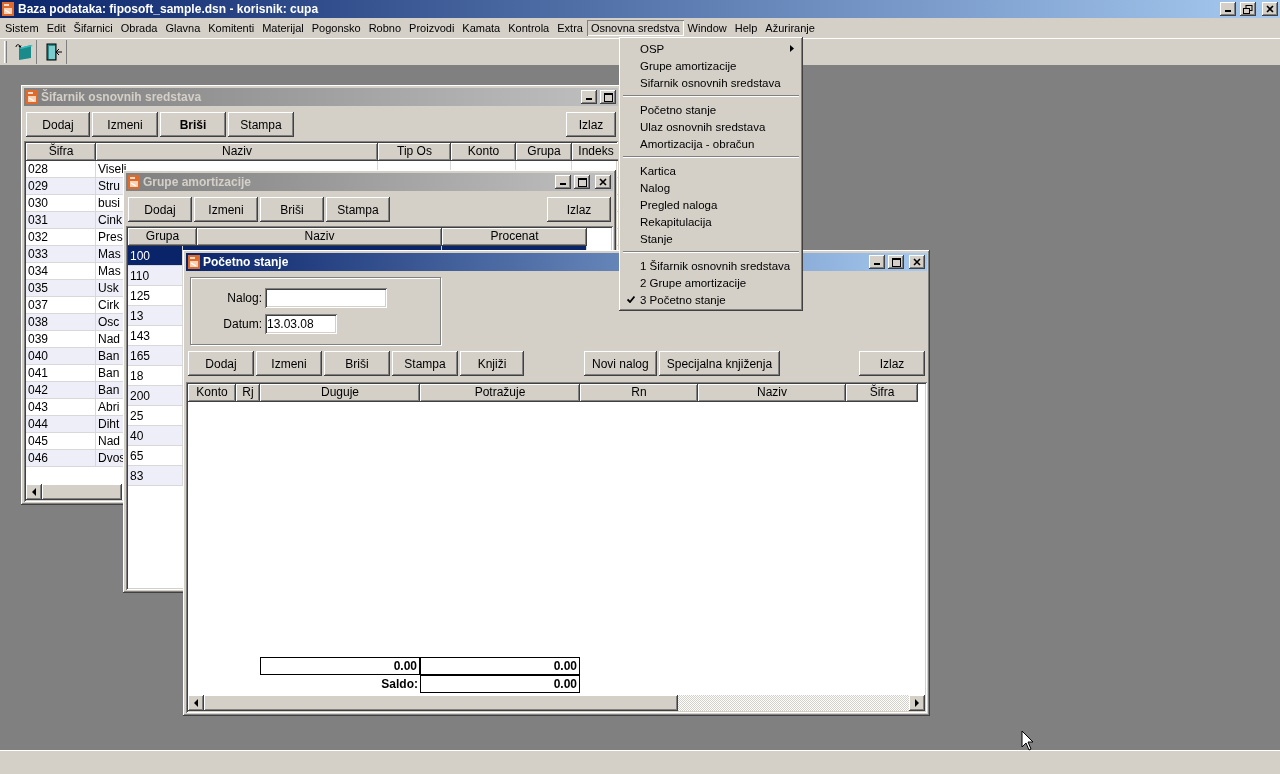  Describe the element at coordinates (711, 170) in the screenshot. I see `menu-item: Kartica` at that location.